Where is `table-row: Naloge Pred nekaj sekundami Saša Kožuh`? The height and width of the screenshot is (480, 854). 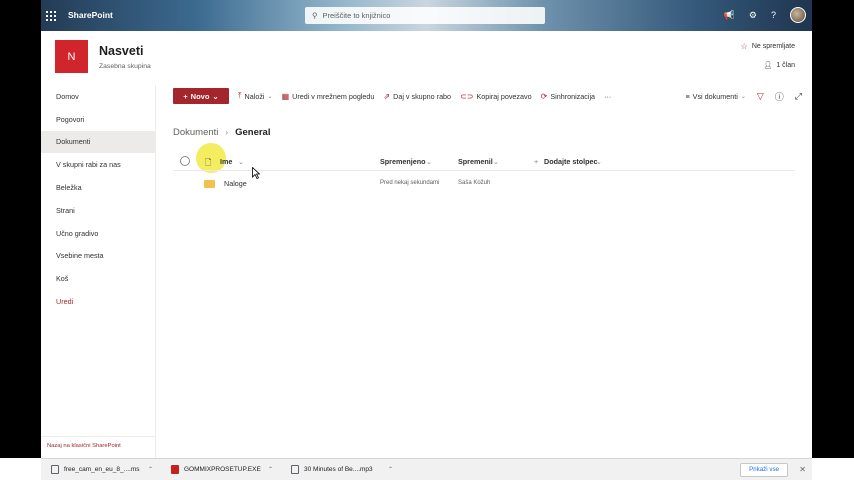 table-row: Naloge Pred nekaj sekundami Saša Kožuh is located at coordinates (484, 184).